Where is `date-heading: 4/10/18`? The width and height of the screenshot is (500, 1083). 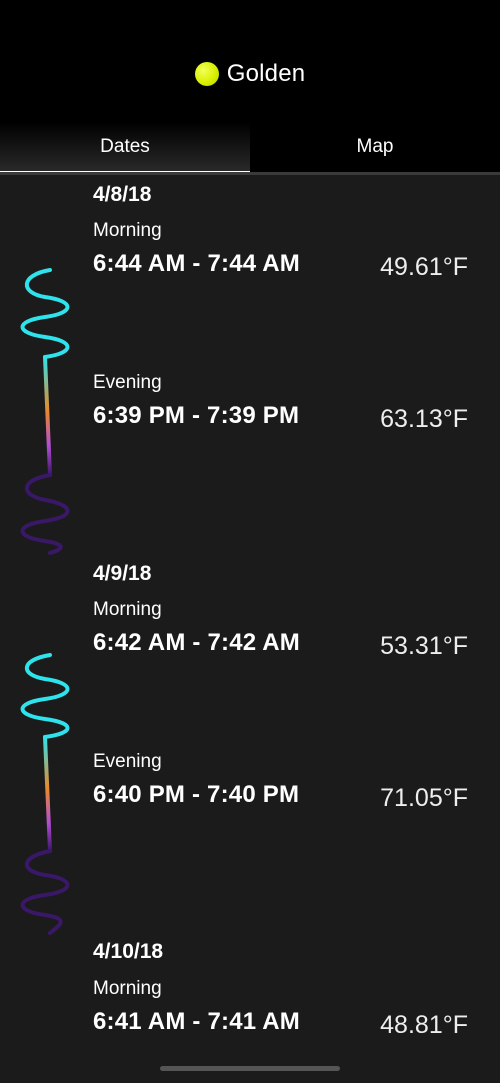
date-heading: 4/10/18 is located at coordinates (128, 951).